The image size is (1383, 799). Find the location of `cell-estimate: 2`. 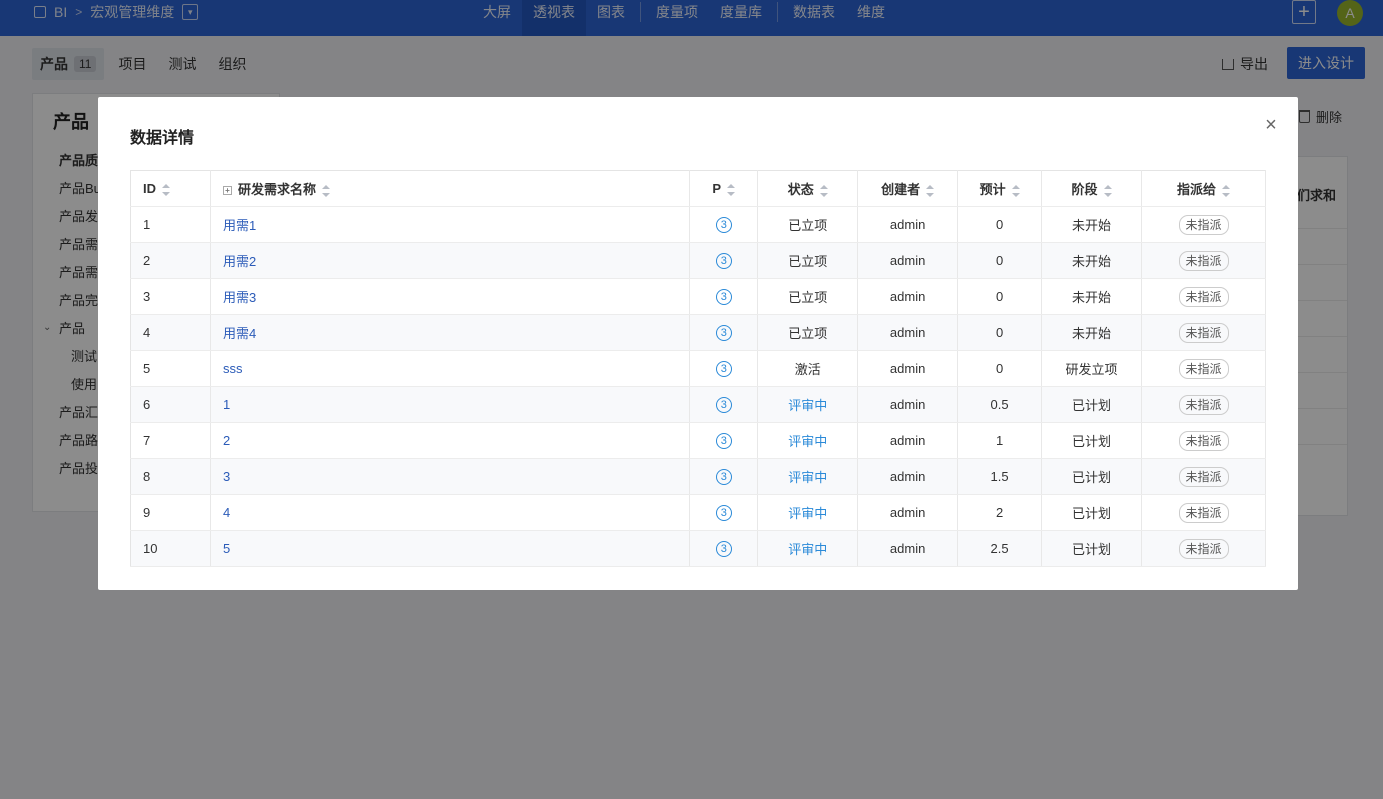

cell-estimate: 2 is located at coordinates (1000, 512).